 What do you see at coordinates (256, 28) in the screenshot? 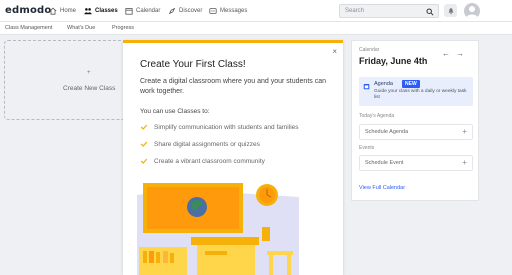
I see `sub-nav: Class Management What's Due Progress` at bounding box center [256, 28].